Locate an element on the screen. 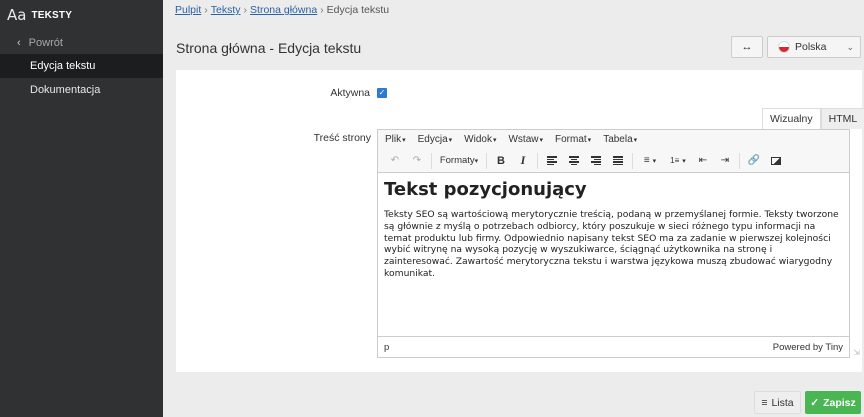  powered-by: Powered by Tiny is located at coordinates (808, 347).